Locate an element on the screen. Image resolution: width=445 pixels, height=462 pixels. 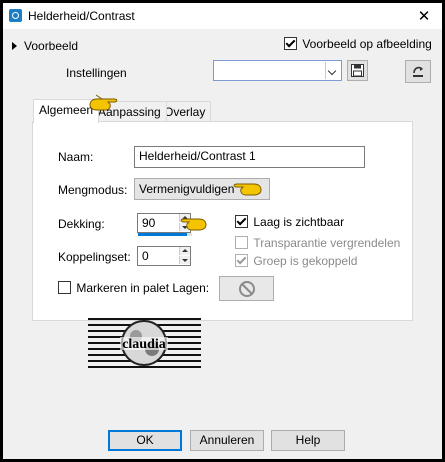
lock-transparency-checkbox is located at coordinates (241, 242).